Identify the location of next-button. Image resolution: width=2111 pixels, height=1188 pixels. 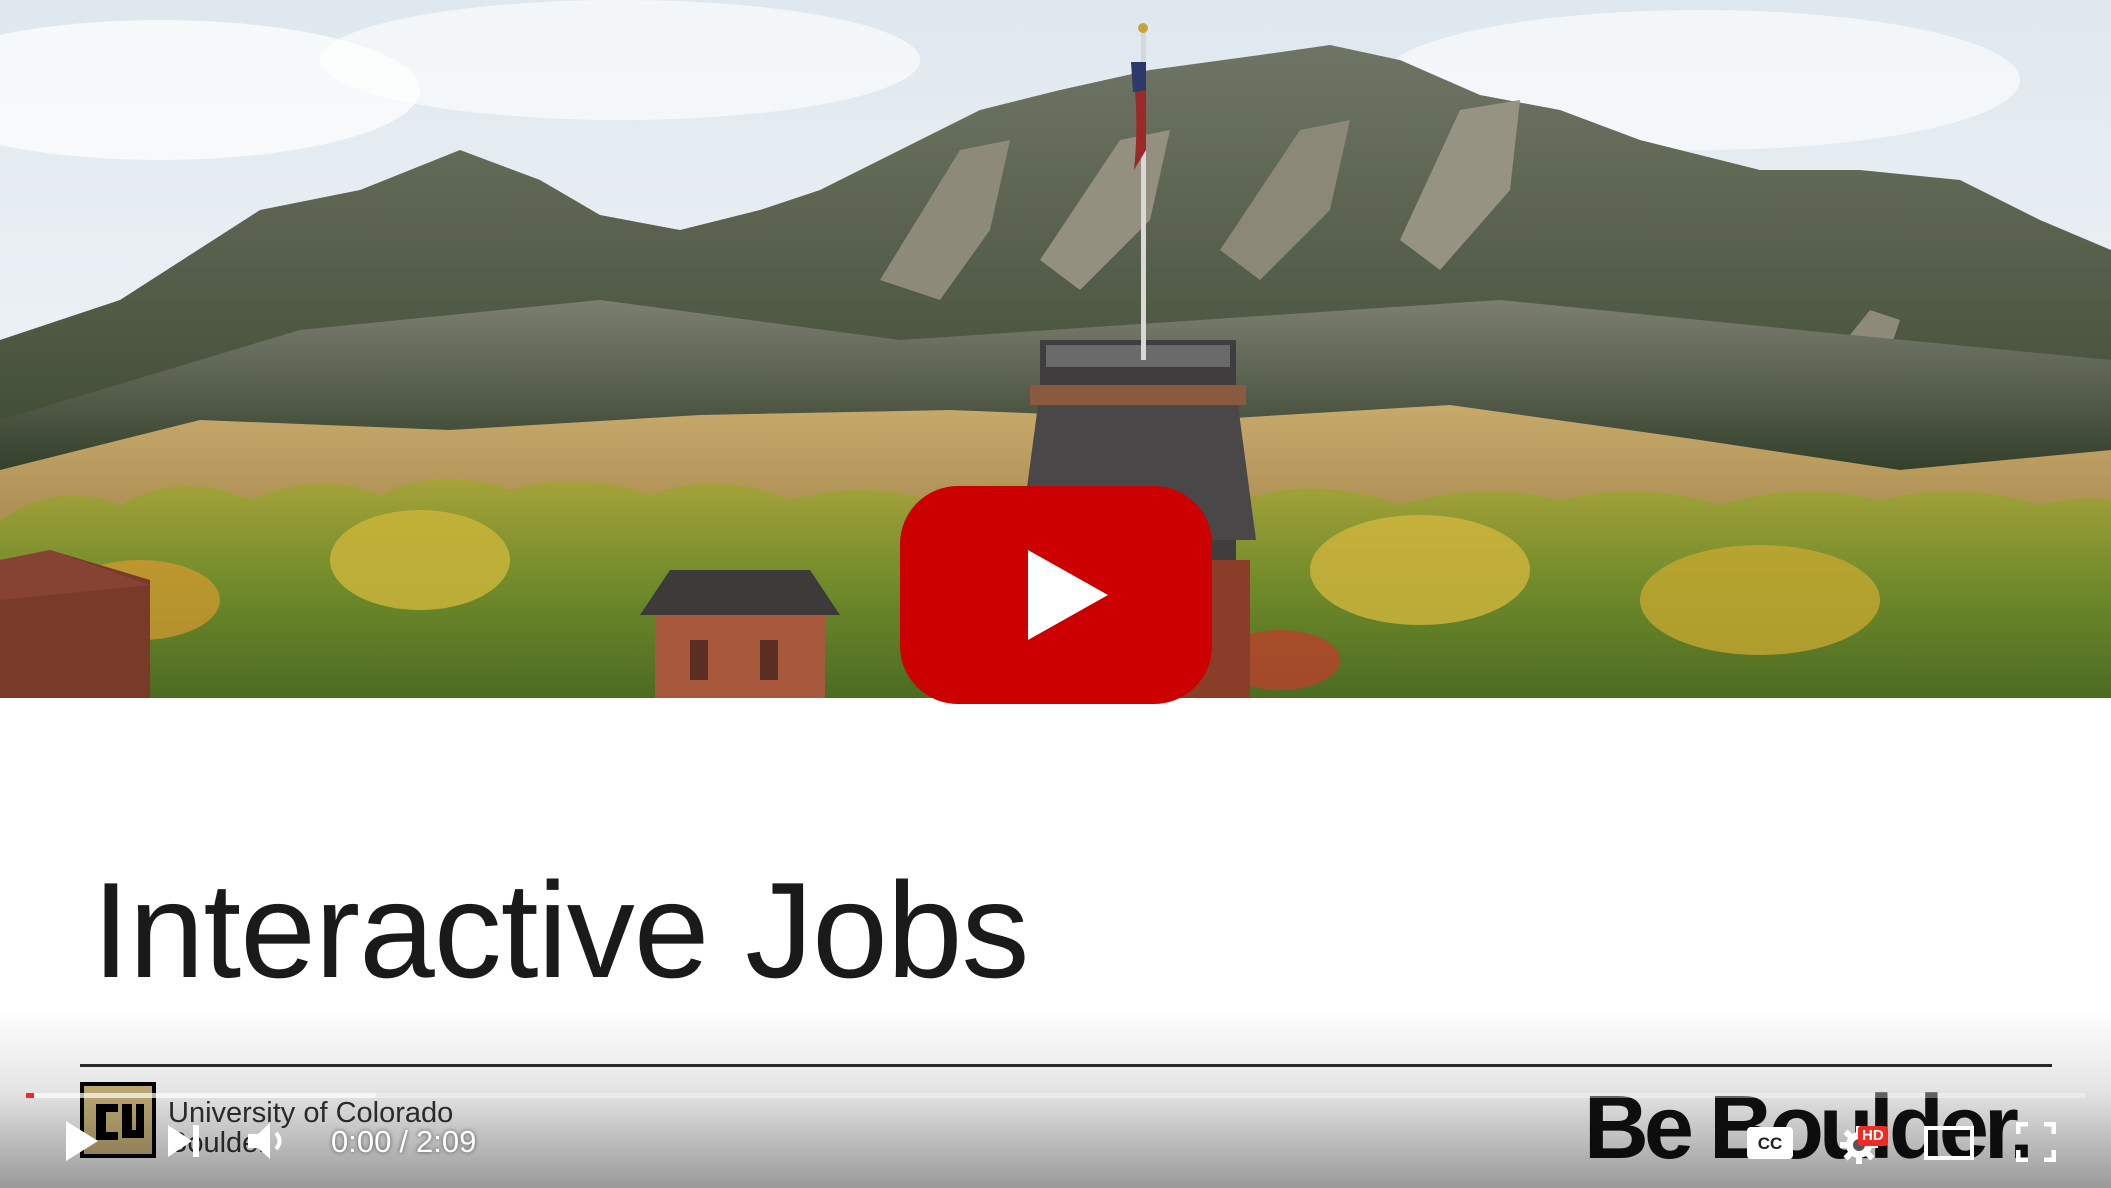
(184, 1141).